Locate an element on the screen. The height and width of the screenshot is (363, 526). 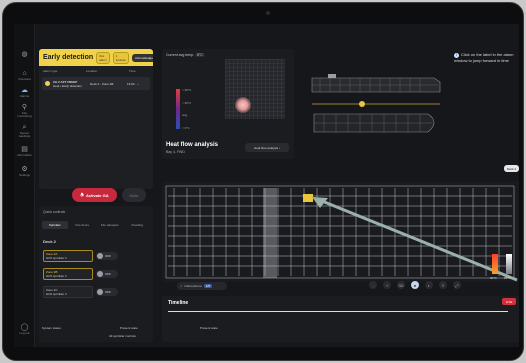
gear-icon: ⚙ is located at coordinates (24, 169).